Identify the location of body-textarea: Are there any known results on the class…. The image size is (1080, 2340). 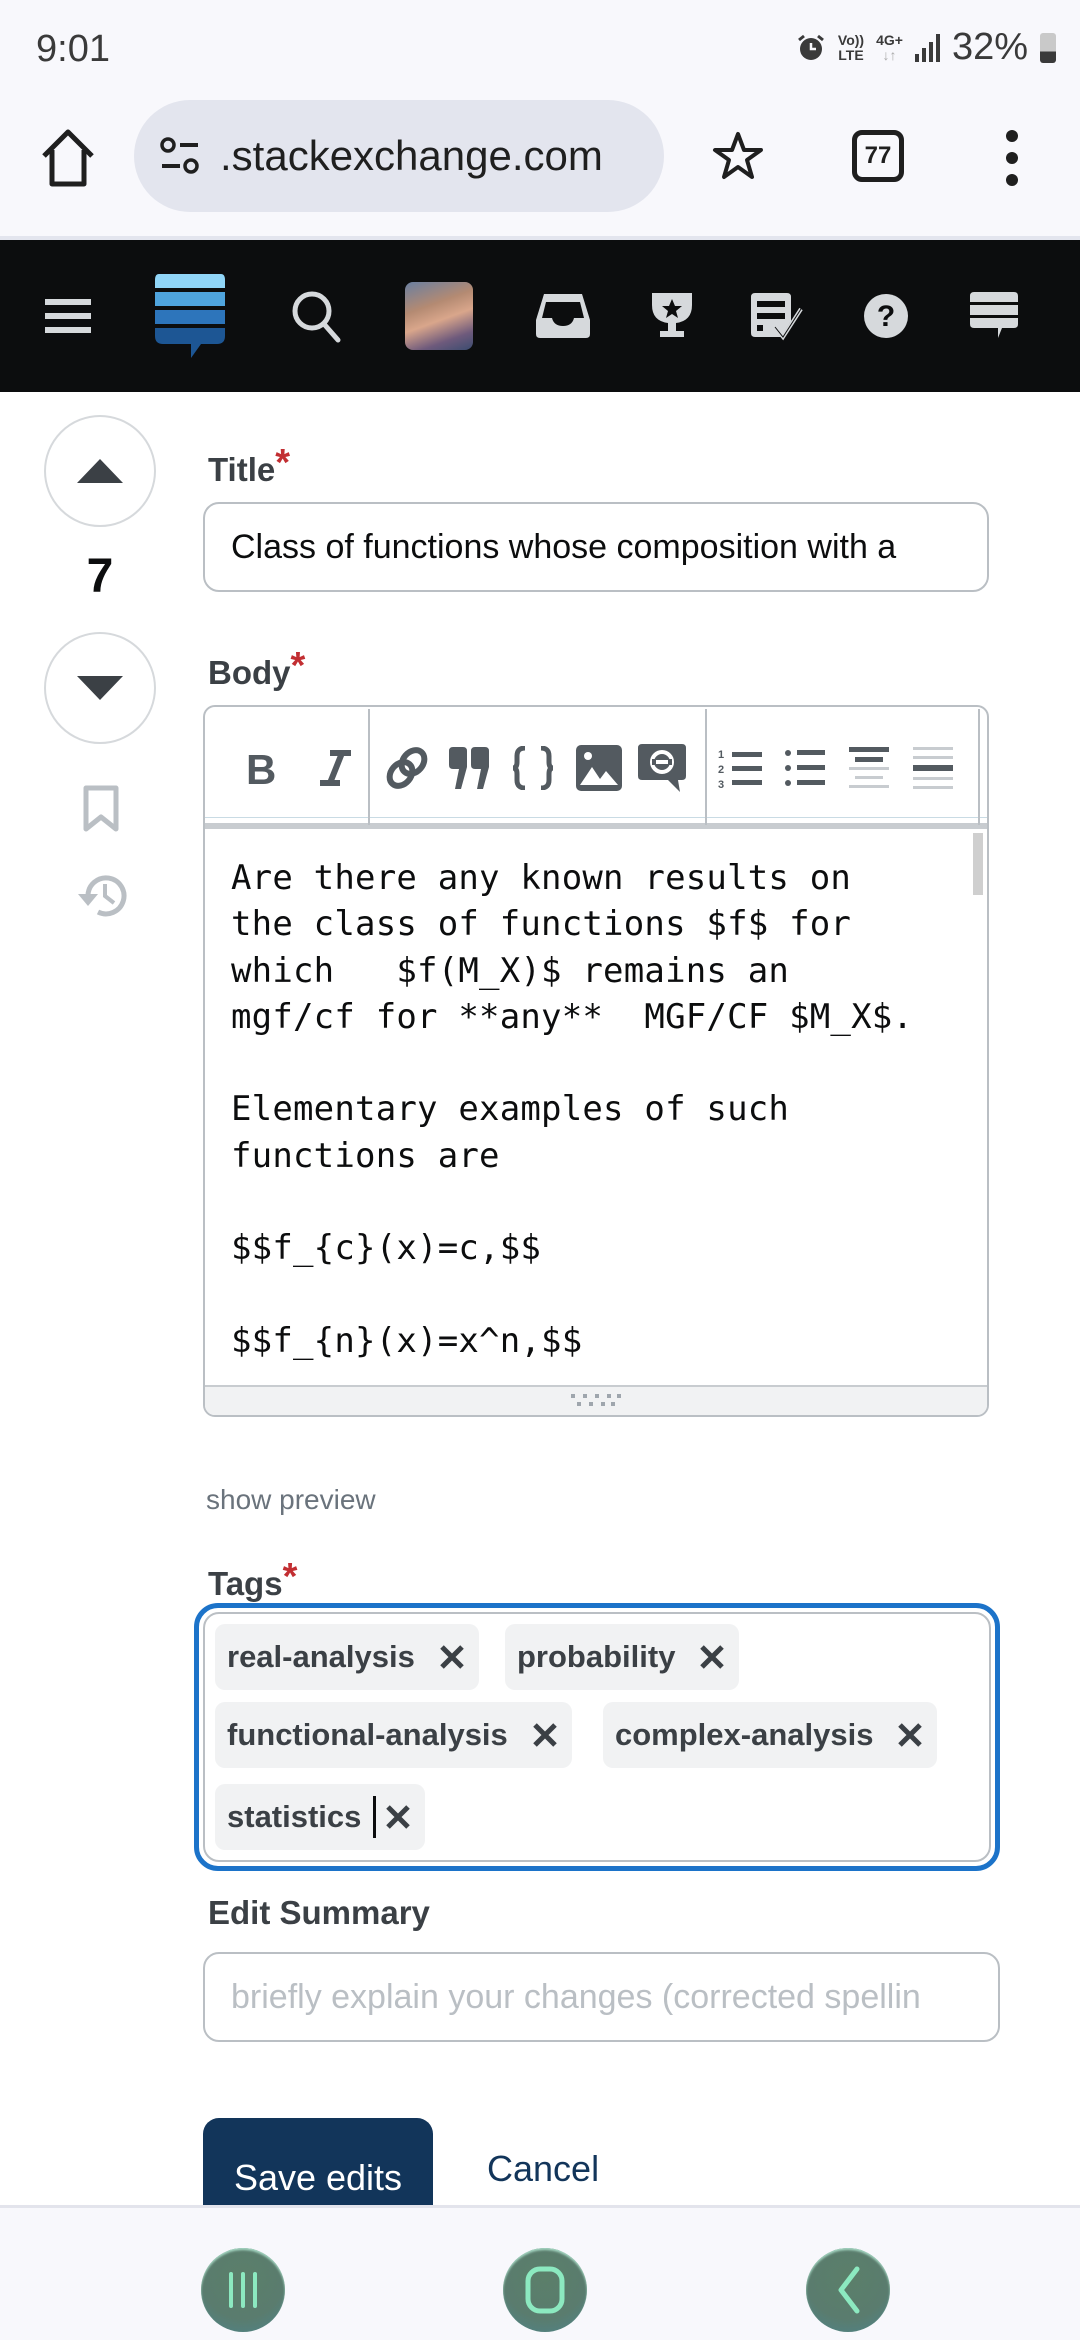
(596, 1109).